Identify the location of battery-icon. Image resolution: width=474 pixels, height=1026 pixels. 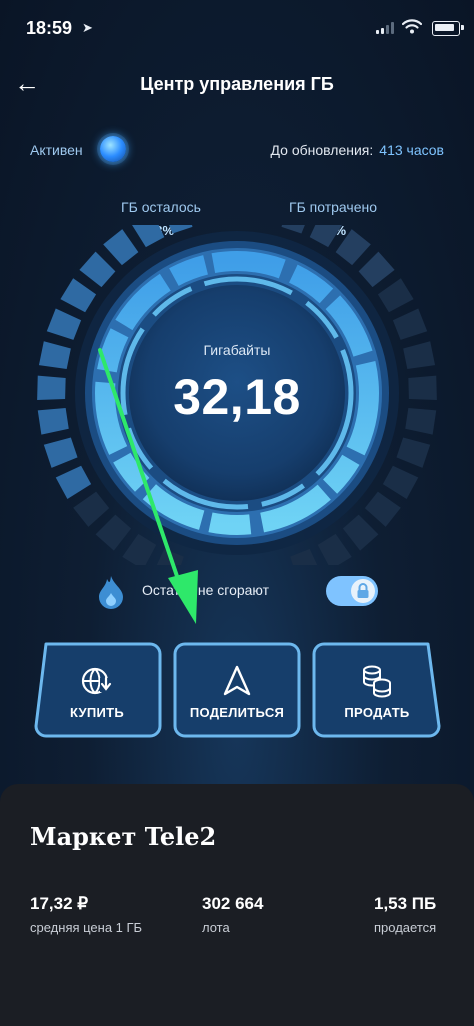
(448, 28).